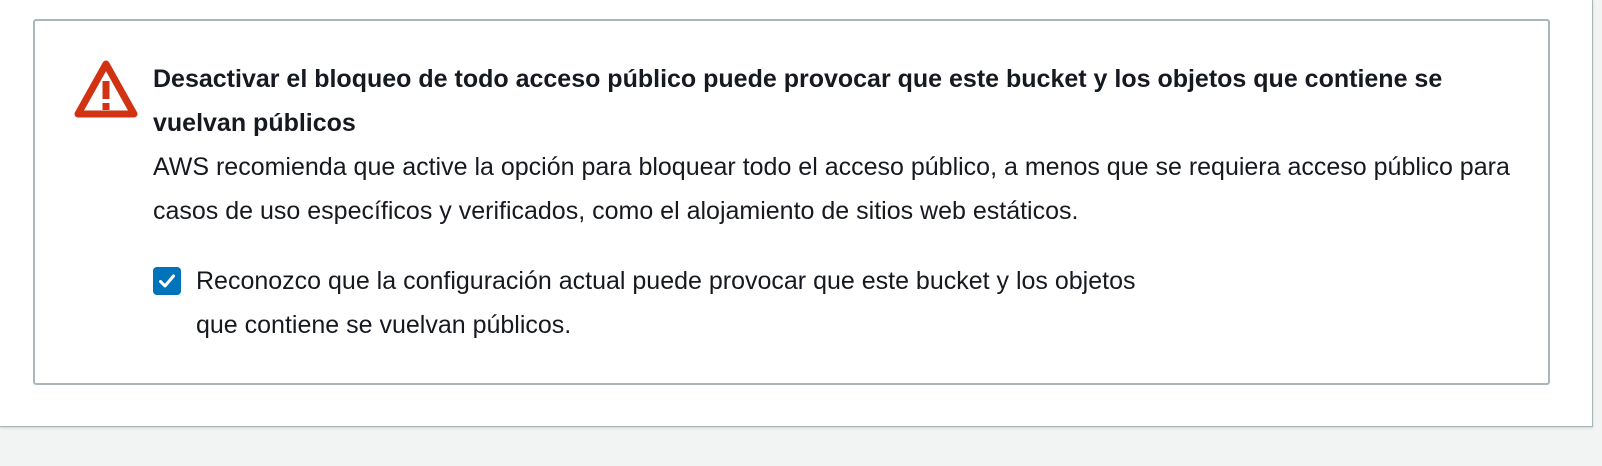 The height and width of the screenshot is (466, 1602). Describe the element at coordinates (106, 90) in the screenshot. I see `warning-icon` at that location.